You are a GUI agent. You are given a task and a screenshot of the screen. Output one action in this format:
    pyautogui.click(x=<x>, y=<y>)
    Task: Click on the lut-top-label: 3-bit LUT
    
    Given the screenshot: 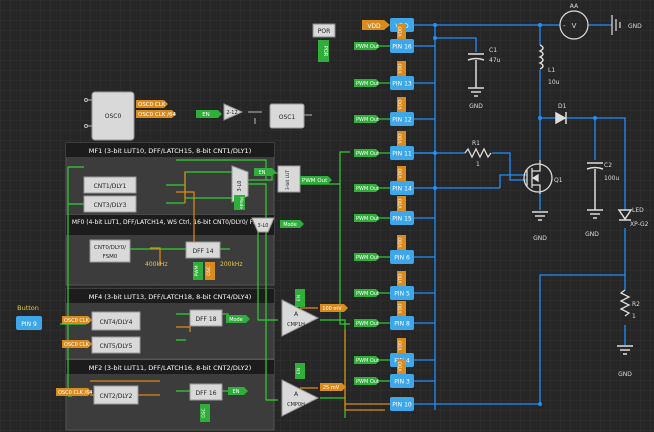 What is the action you would take?
    pyautogui.click(x=288, y=180)
    